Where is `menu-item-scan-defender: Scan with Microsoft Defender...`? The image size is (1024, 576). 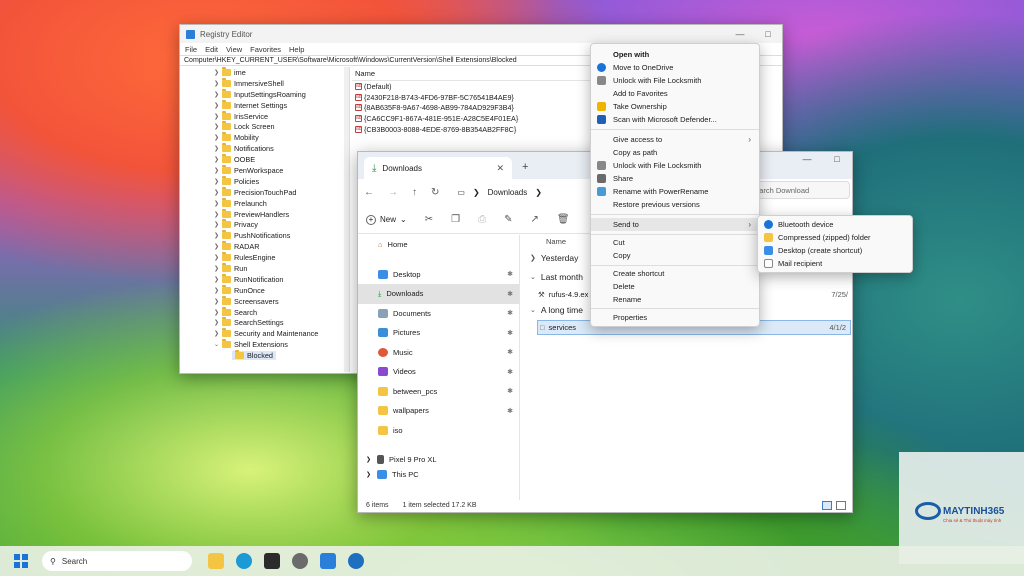
menu-item-scan-defender: Scan with Microsoft Defender... is located at coordinates (675, 119).